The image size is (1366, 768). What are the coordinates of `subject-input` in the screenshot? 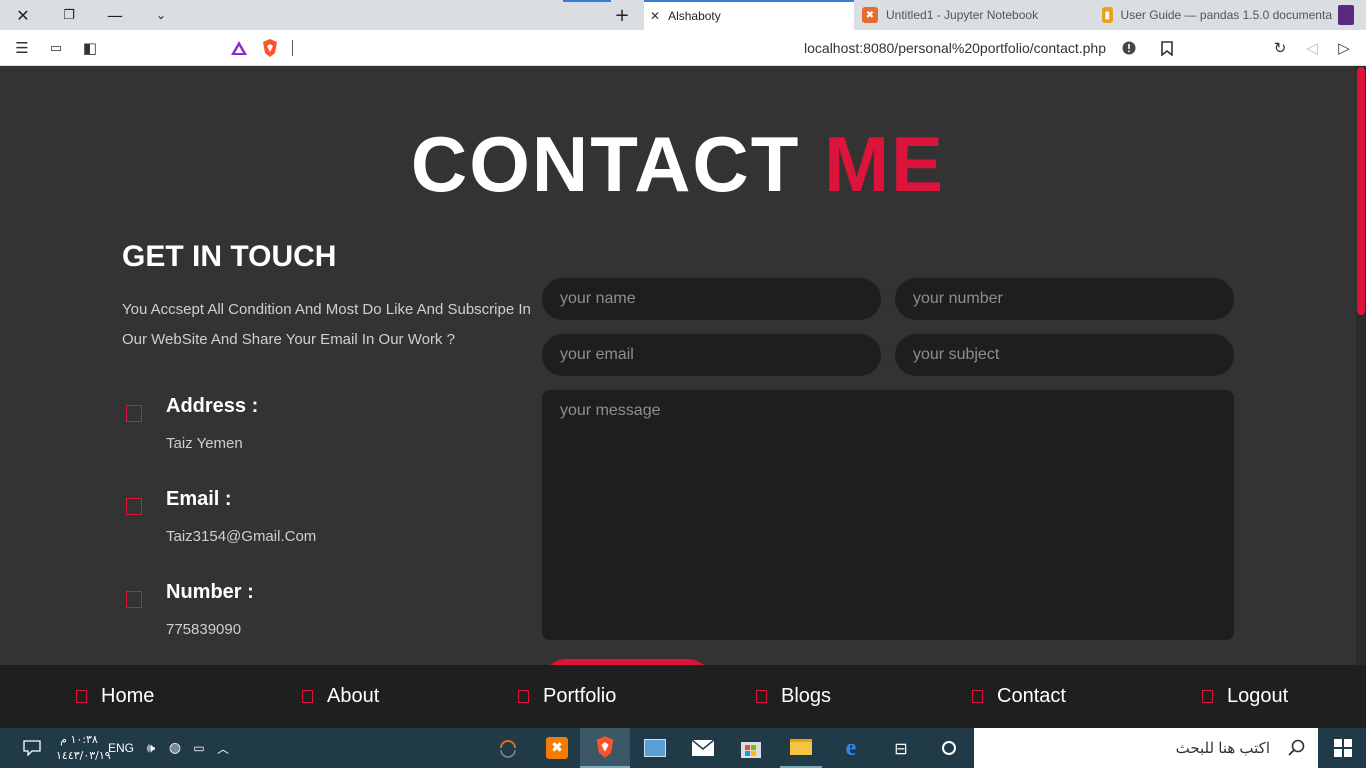 It's located at (1064, 355).